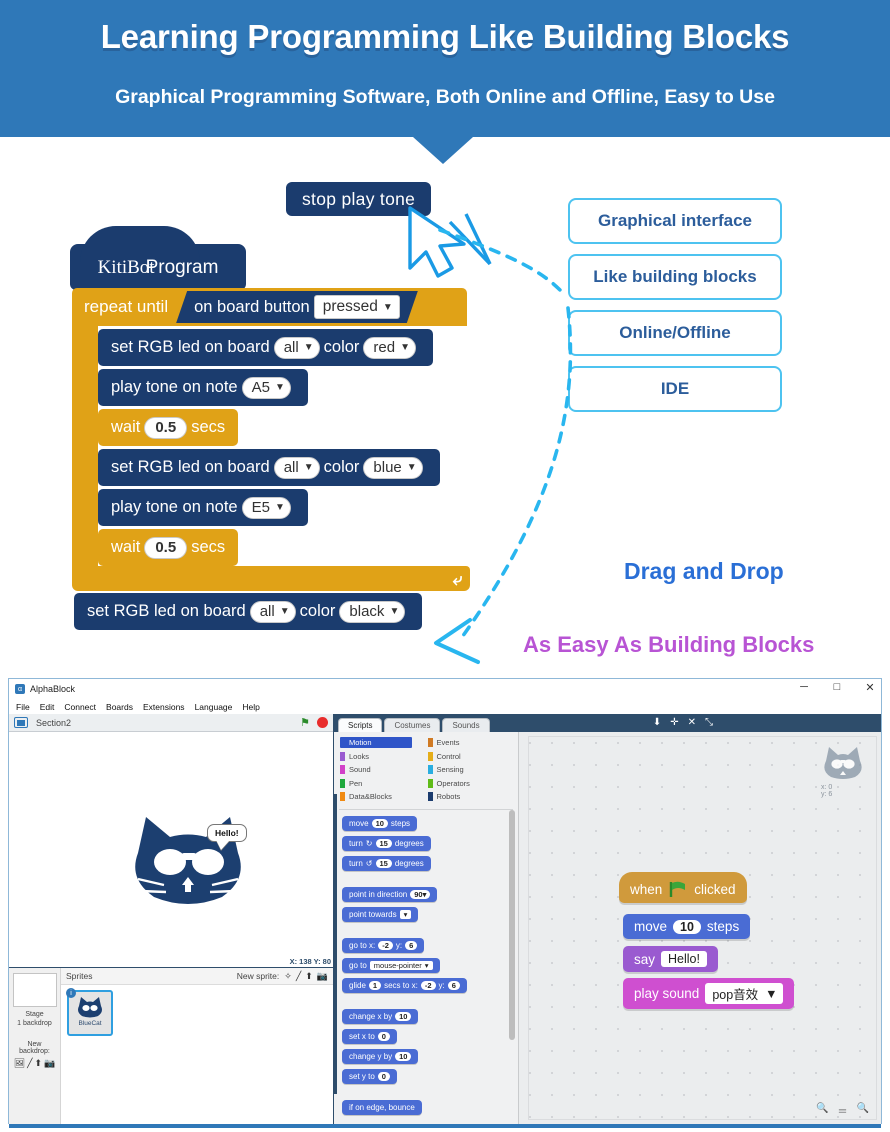 This screenshot has width=890, height=1132. Describe the element at coordinates (203, 387) in the screenshot. I see `block-play-tone-a5: play tone on note A5 ▼` at that location.